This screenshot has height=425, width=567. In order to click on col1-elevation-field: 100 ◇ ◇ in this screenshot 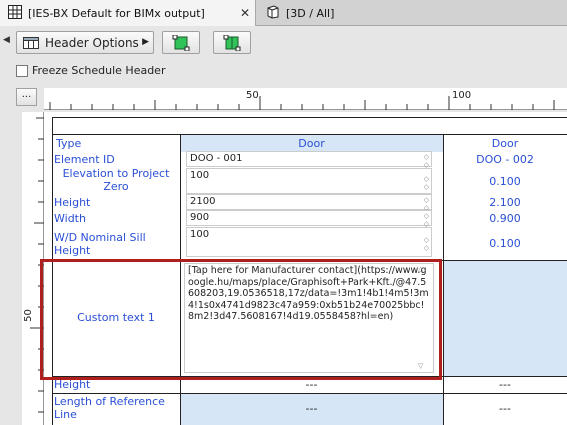, I will do `click(309, 181)`.